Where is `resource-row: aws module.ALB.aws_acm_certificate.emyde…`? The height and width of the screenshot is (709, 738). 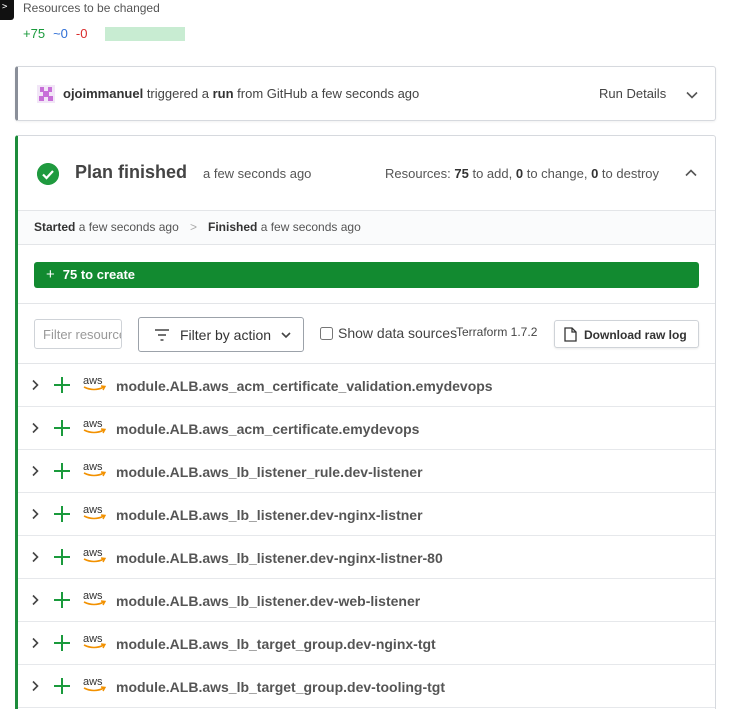
resource-row: aws module.ALB.aws_acm_certificate.emyde… is located at coordinates (366, 428).